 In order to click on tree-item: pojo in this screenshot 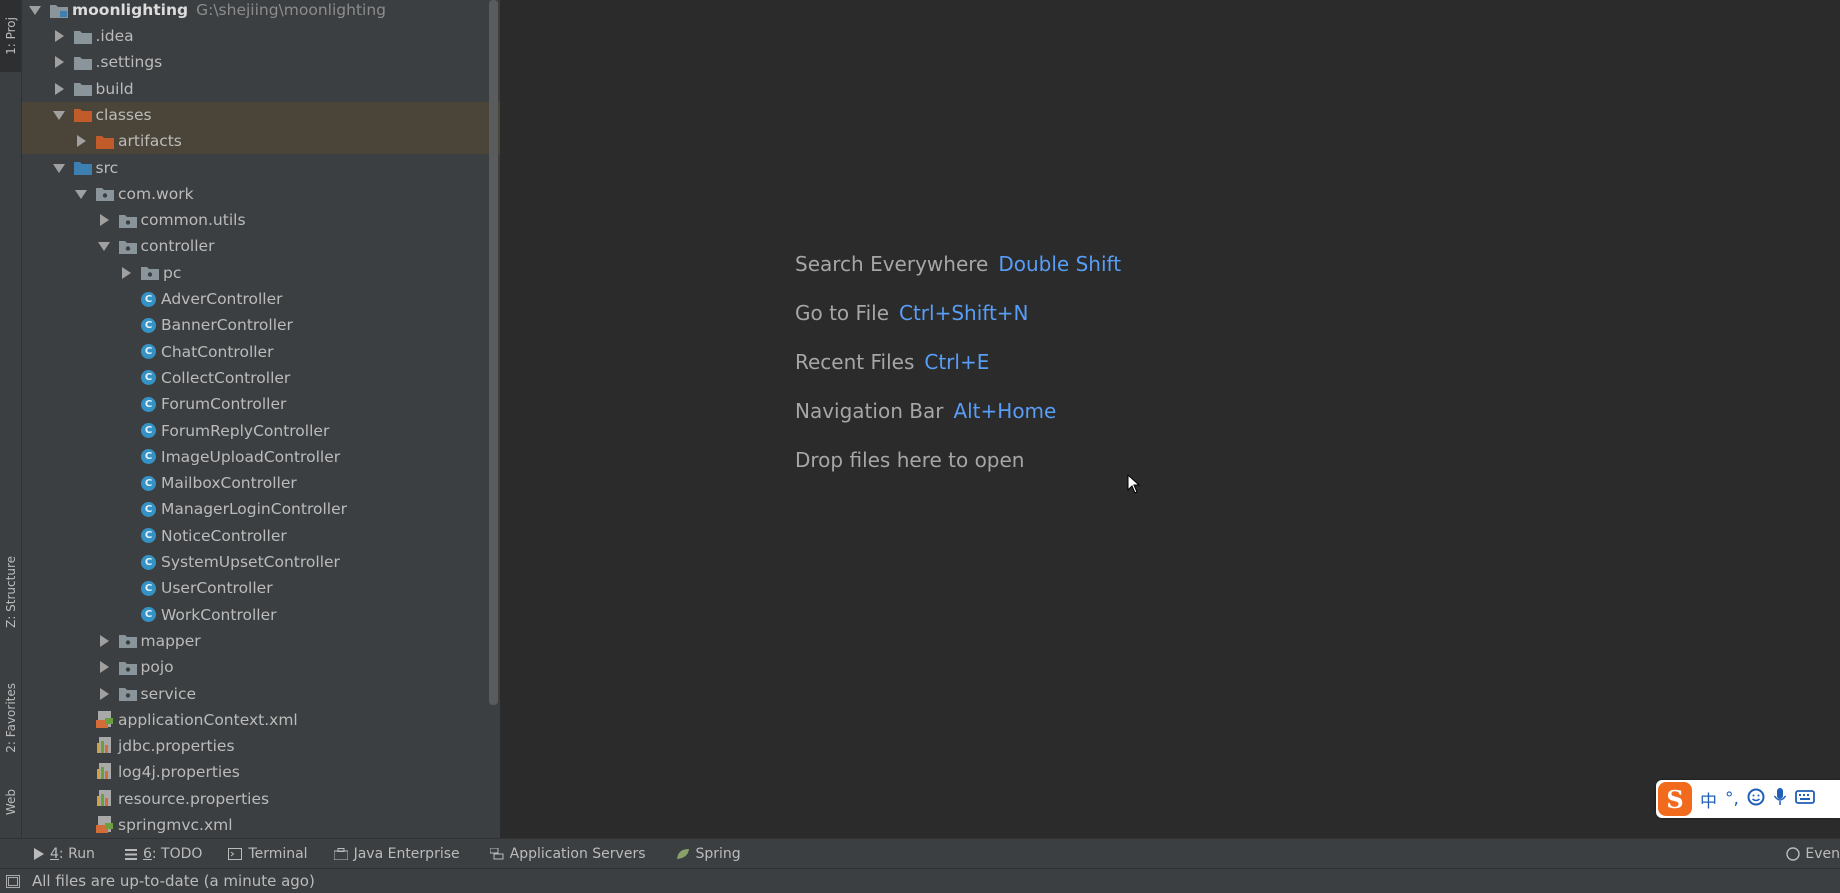, I will do `click(261, 667)`.